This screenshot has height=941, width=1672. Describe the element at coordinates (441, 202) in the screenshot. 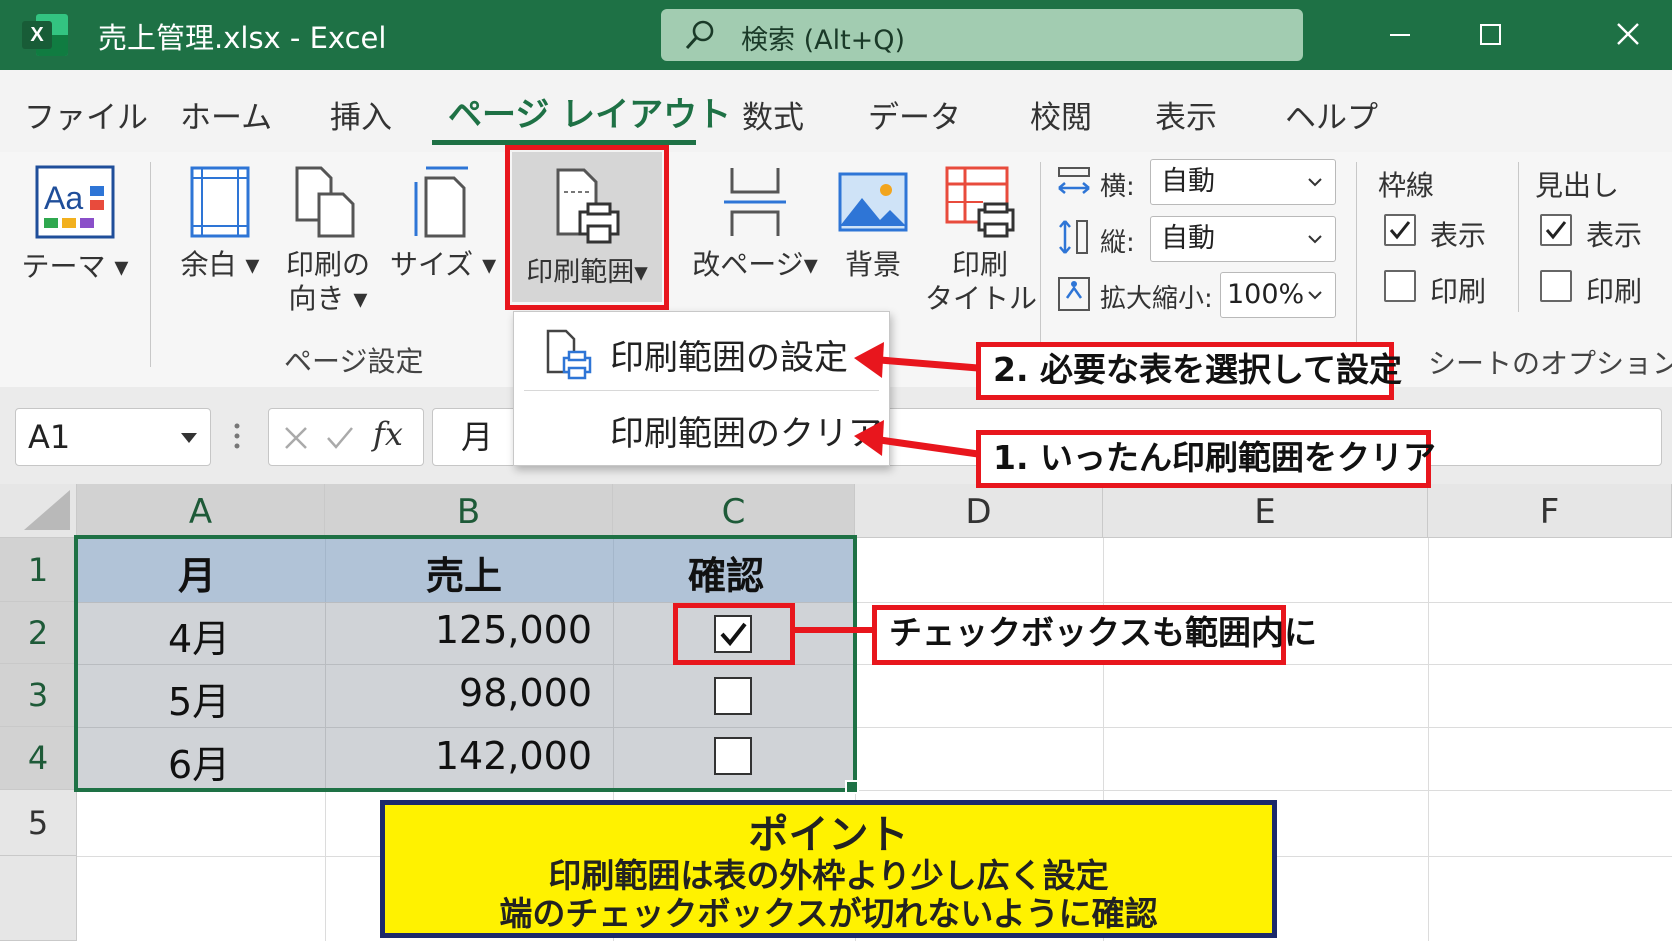

I see `size-icon` at that location.